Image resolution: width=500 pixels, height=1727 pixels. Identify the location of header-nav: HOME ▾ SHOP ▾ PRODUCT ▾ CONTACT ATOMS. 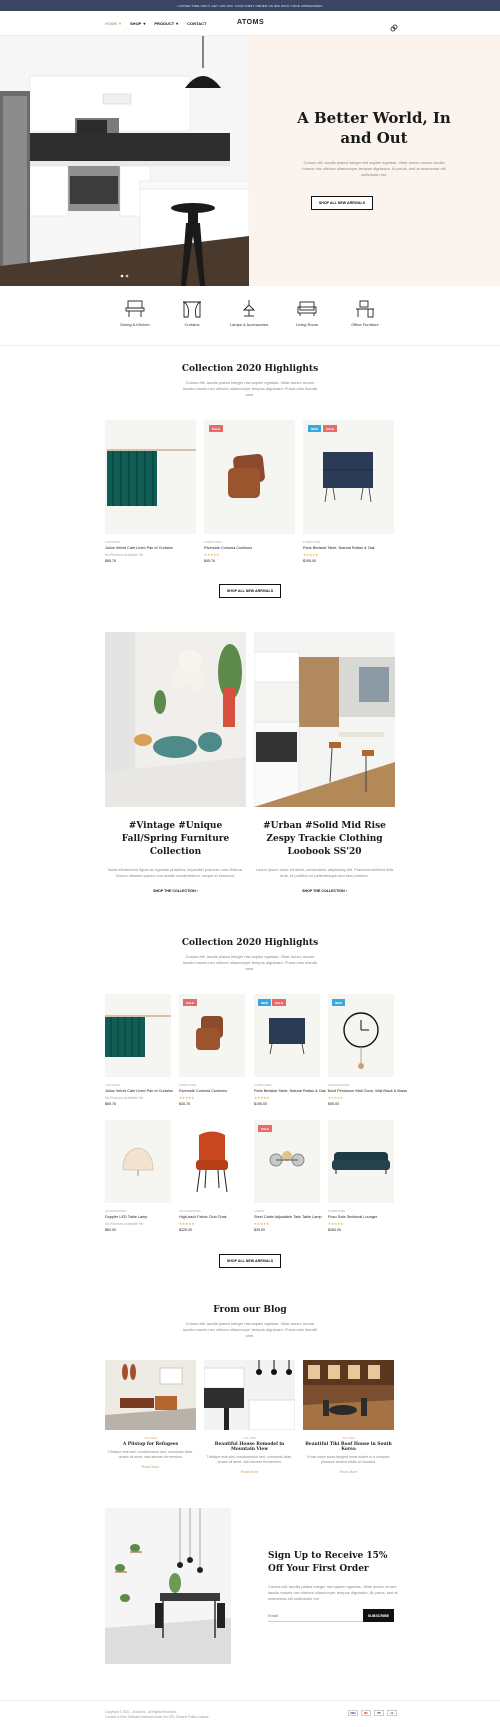
(250, 23).